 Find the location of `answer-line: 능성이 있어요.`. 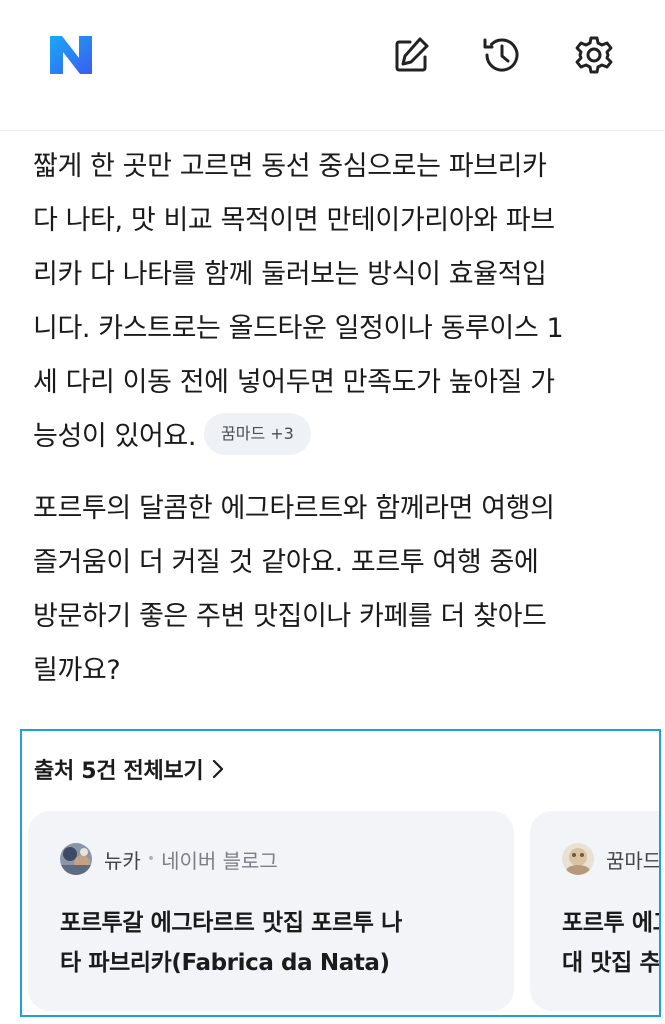

answer-line: 능성이 있어요. is located at coordinates (115, 436).